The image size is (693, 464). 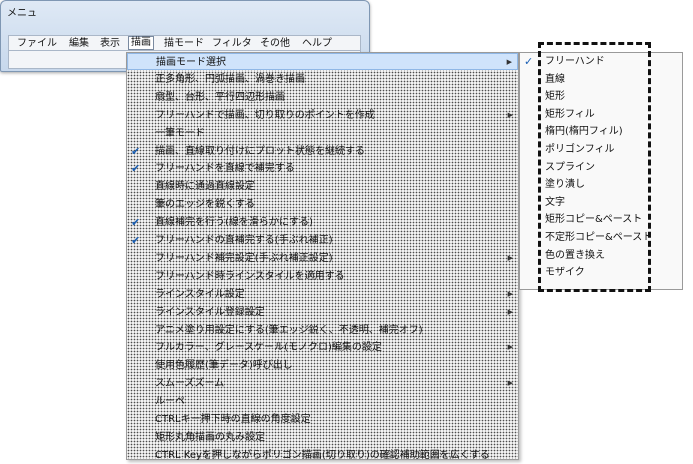 What do you see at coordinates (232, 43) in the screenshot?
I see `menu-filter: フィルタ` at bounding box center [232, 43].